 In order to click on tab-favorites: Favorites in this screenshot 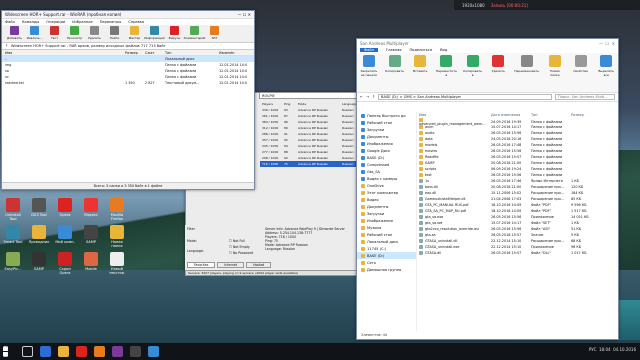, I will do `click(201, 265)`.